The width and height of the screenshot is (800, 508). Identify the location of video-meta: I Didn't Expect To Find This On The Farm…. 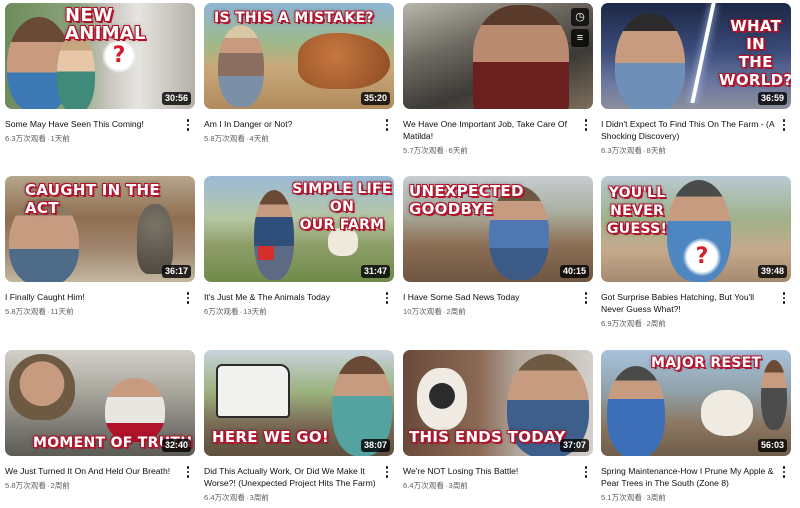
(696, 137).